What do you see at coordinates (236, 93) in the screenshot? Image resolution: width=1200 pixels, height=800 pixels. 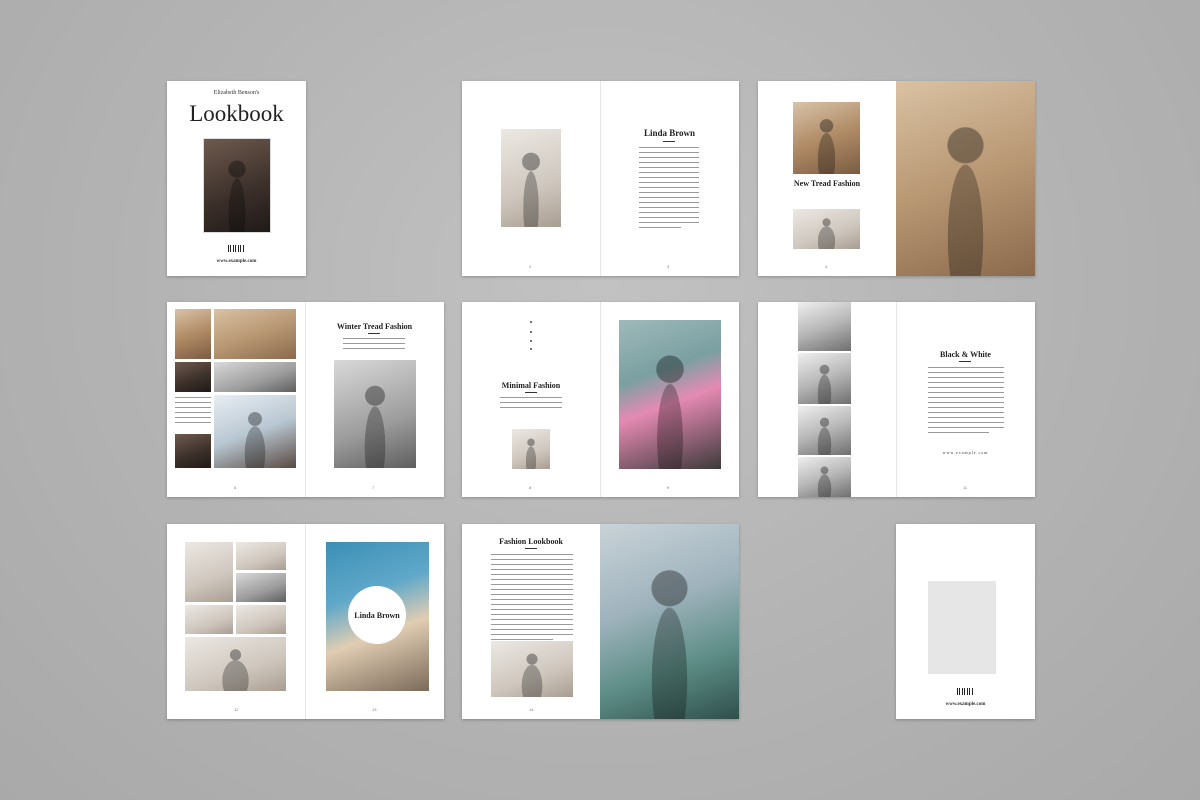 I see `cover-author: Elizabeth Benson's` at bounding box center [236, 93].